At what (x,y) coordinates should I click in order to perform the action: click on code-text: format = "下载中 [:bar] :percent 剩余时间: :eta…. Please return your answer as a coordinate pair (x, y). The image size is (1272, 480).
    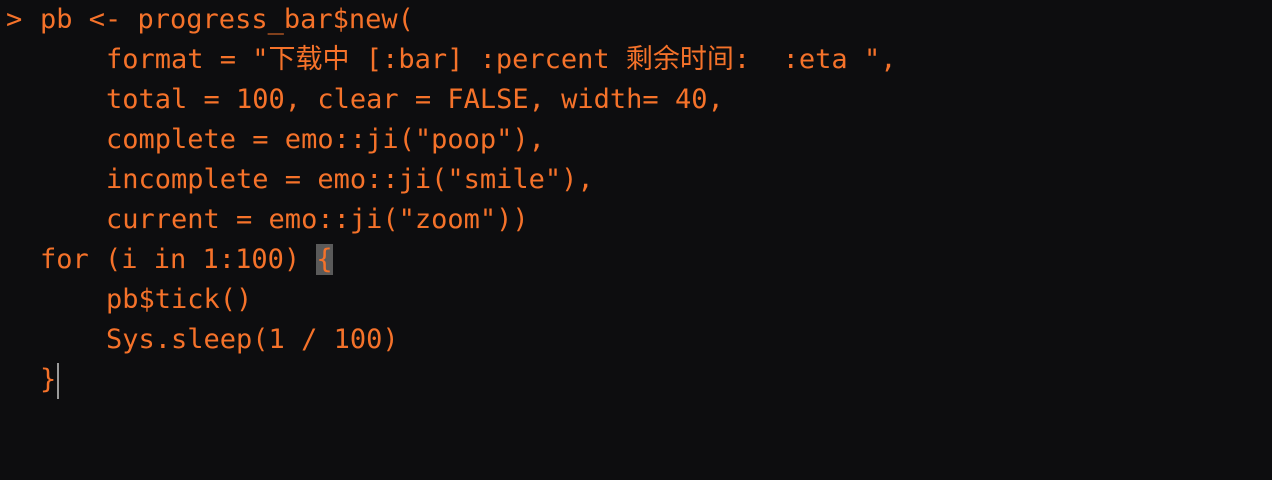
    Looking at the image, I should click on (501, 59).